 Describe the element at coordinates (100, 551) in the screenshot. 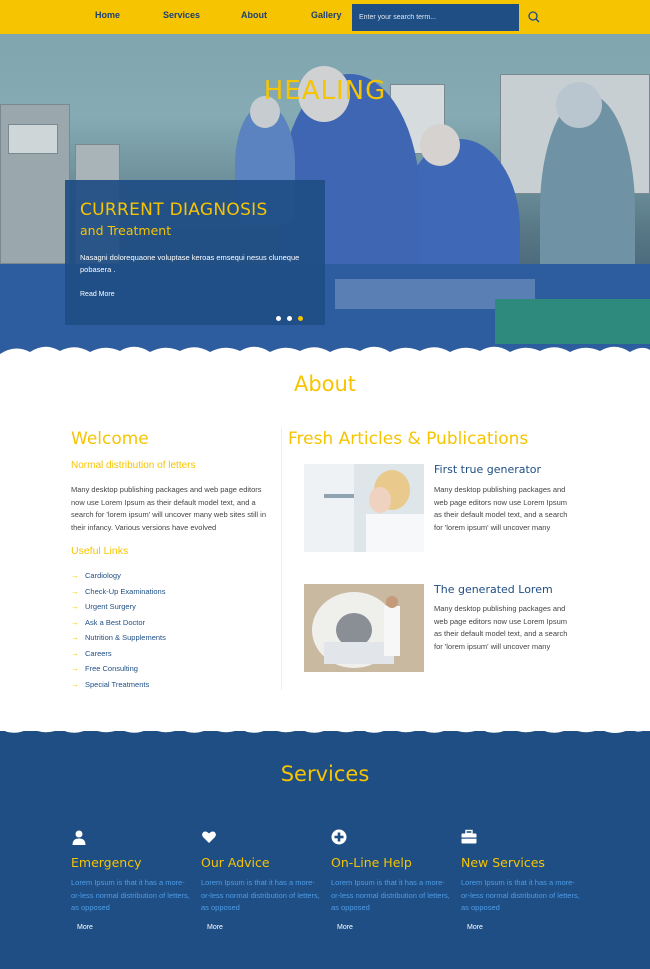

I see `useful-links-heading: Useful Links` at that location.